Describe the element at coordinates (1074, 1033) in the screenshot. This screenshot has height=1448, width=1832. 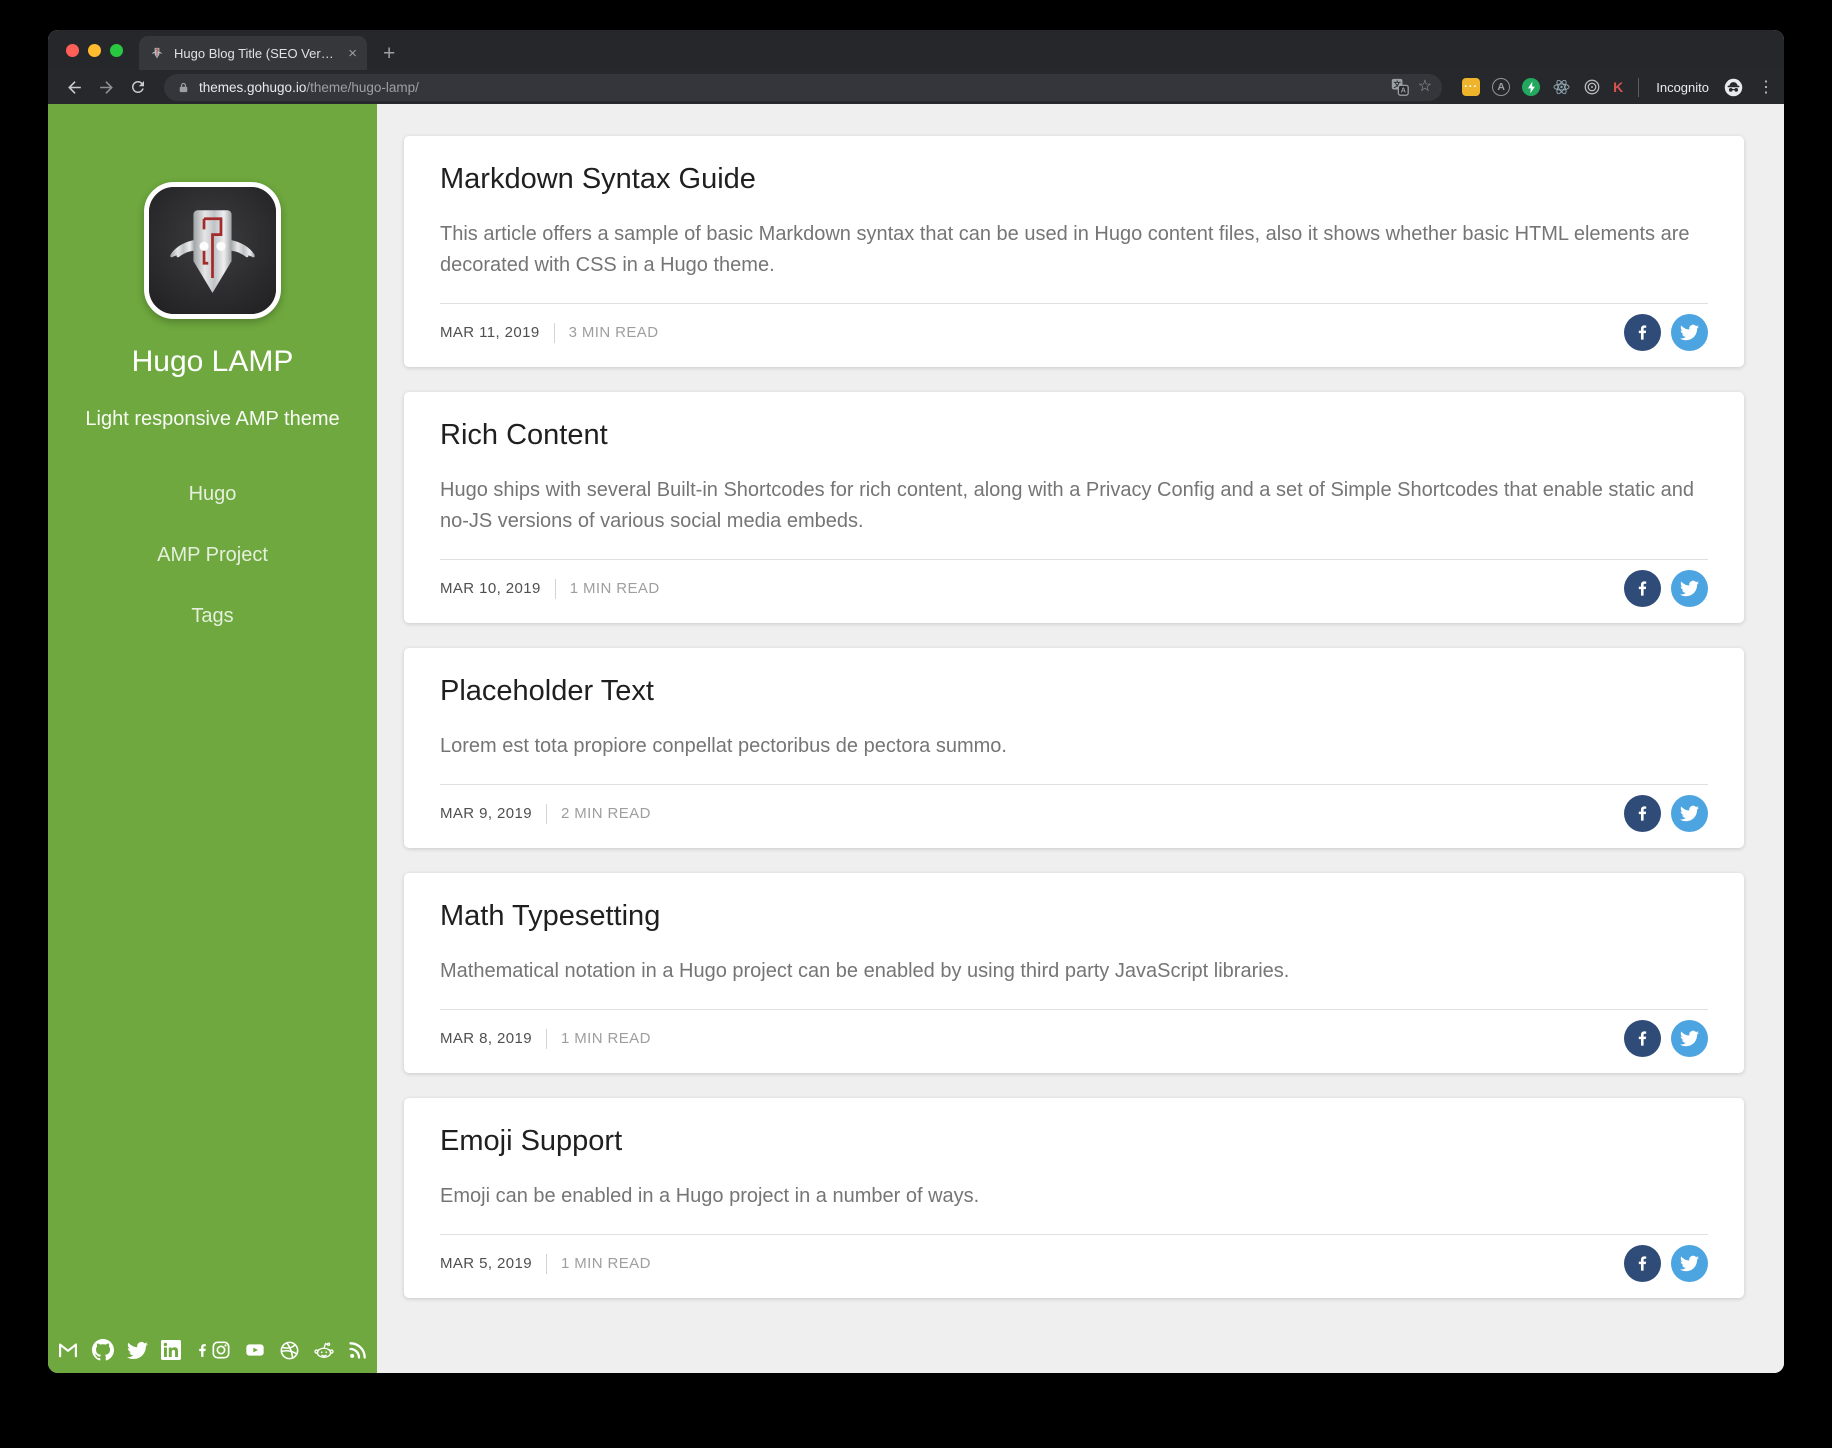
I see `post-meta: MAR 8, 2019 1 MIN READ` at that location.